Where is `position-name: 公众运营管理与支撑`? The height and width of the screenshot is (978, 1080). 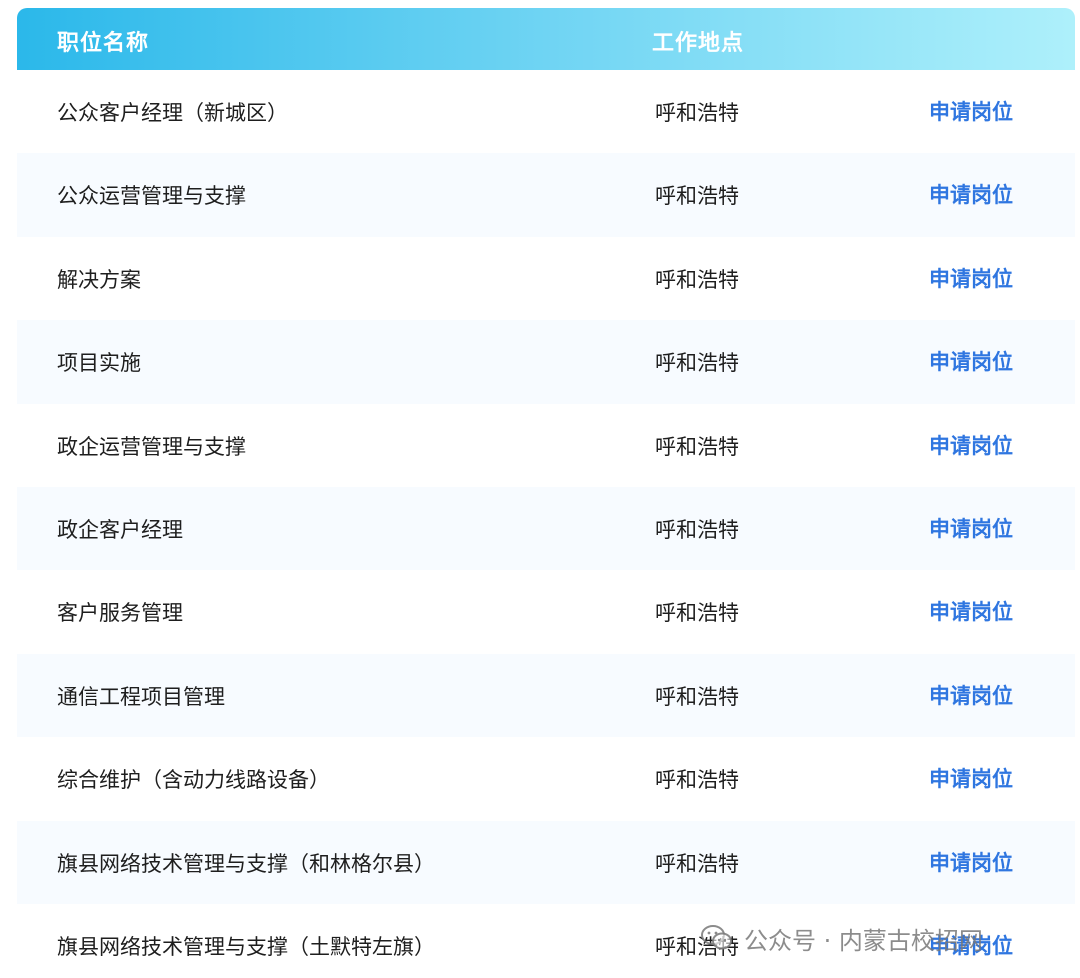 position-name: 公众运营管理与支撑 is located at coordinates (151, 196).